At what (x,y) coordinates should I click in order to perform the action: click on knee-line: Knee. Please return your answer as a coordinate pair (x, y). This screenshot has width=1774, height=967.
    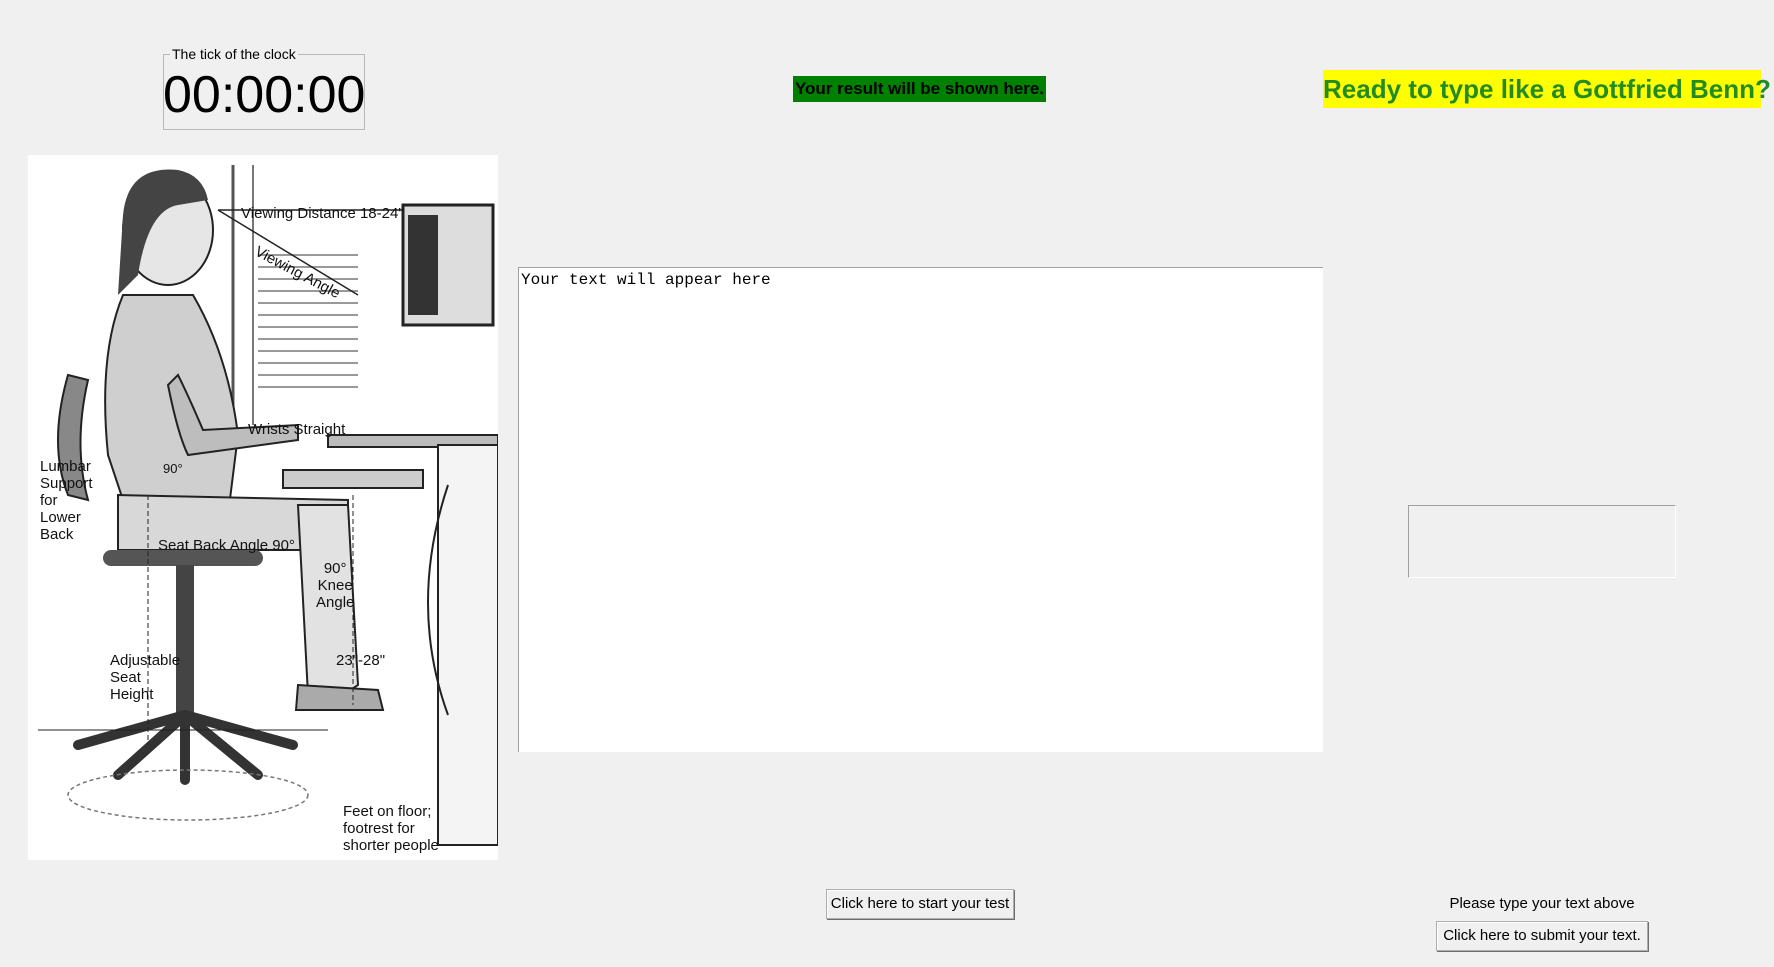
    Looking at the image, I should click on (335, 585).